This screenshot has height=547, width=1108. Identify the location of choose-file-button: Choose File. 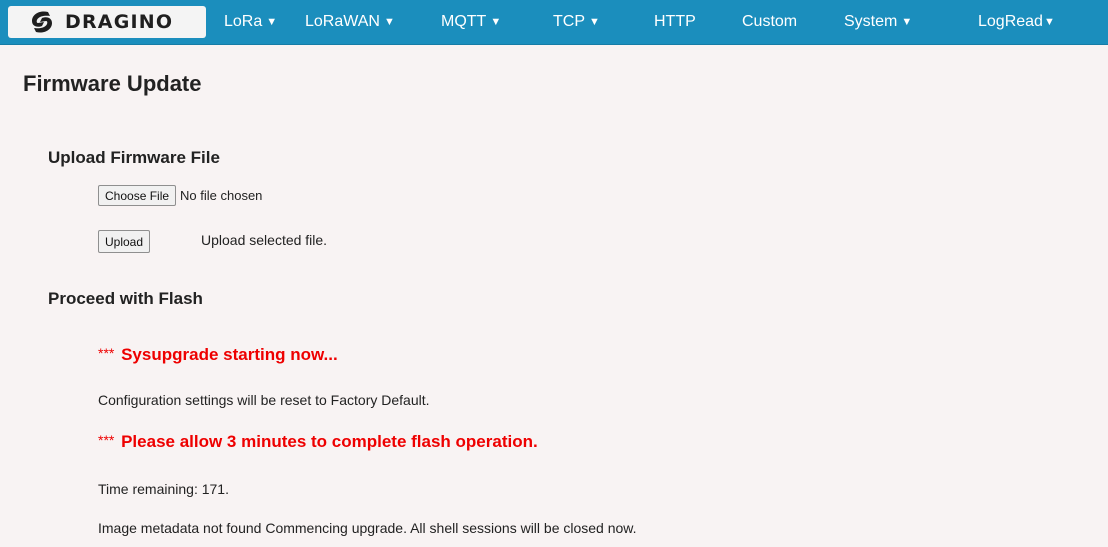
(137, 195).